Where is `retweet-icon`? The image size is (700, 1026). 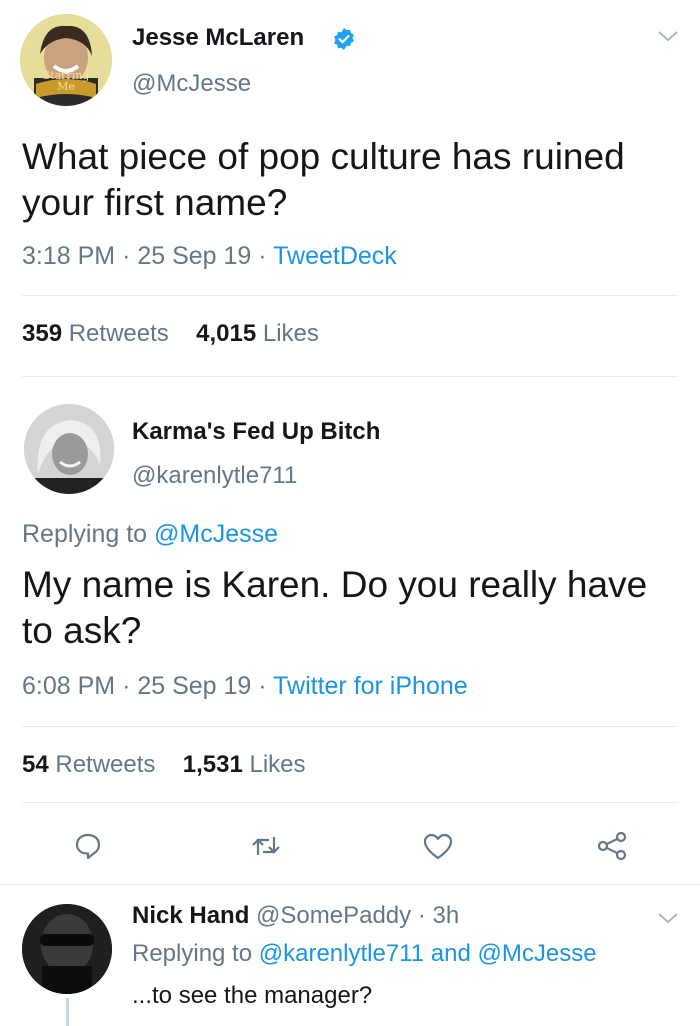 retweet-icon is located at coordinates (266, 846).